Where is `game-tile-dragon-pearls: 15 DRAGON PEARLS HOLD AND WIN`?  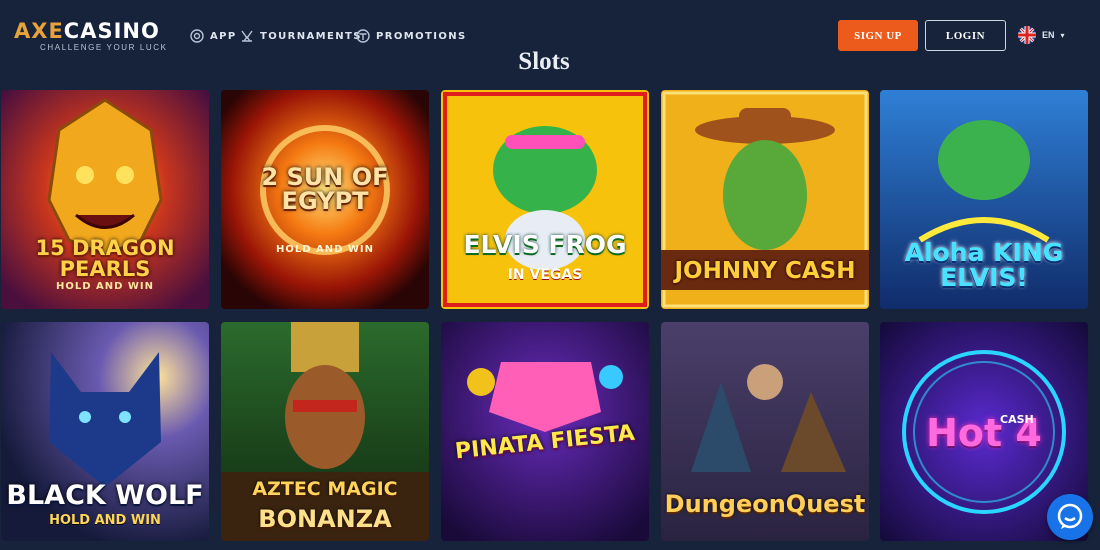 game-tile-dragon-pearls: 15 DRAGON PEARLS HOLD AND WIN is located at coordinates (105, 199).